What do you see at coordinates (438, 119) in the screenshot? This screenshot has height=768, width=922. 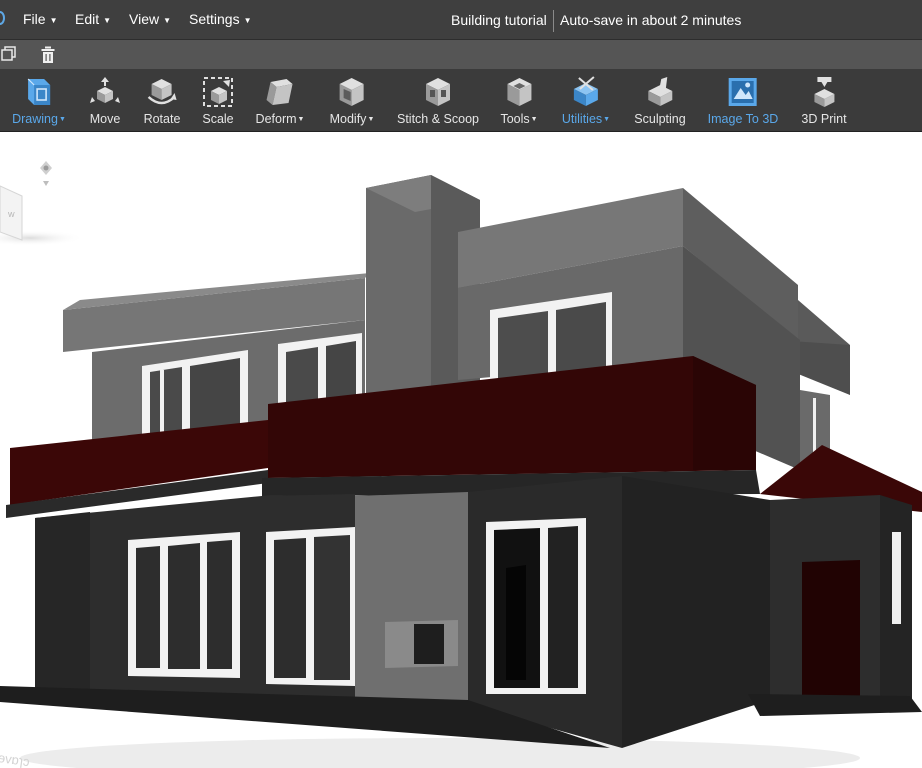 I see `tool-stitch-scoop-label: Stitch & Scoop` at bounding box center [438, 119].